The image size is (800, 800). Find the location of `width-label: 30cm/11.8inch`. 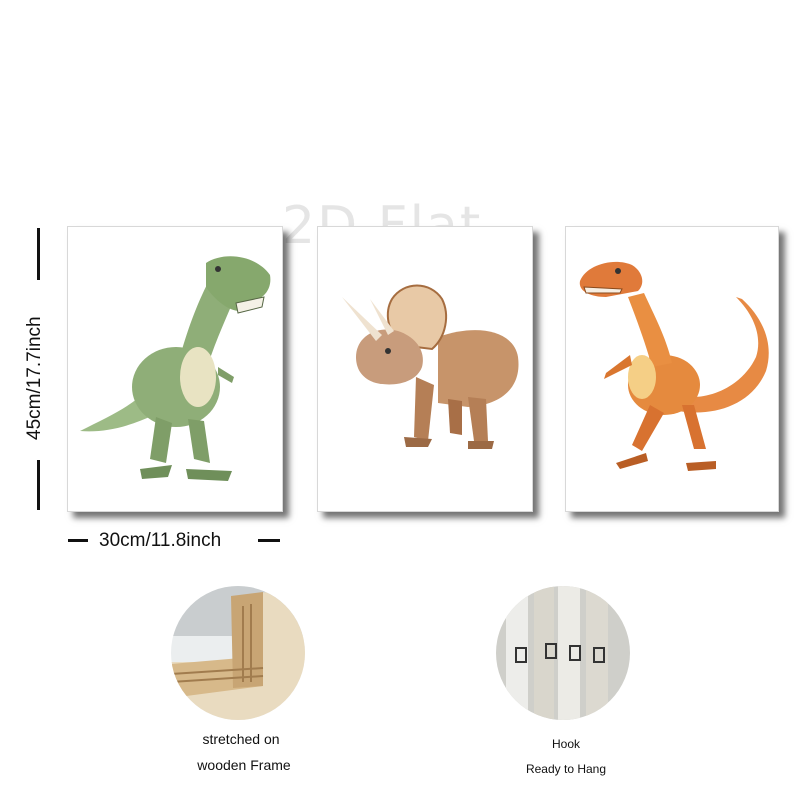

width-label: 30cm/11.8inch is located at coordinates (160, 540).